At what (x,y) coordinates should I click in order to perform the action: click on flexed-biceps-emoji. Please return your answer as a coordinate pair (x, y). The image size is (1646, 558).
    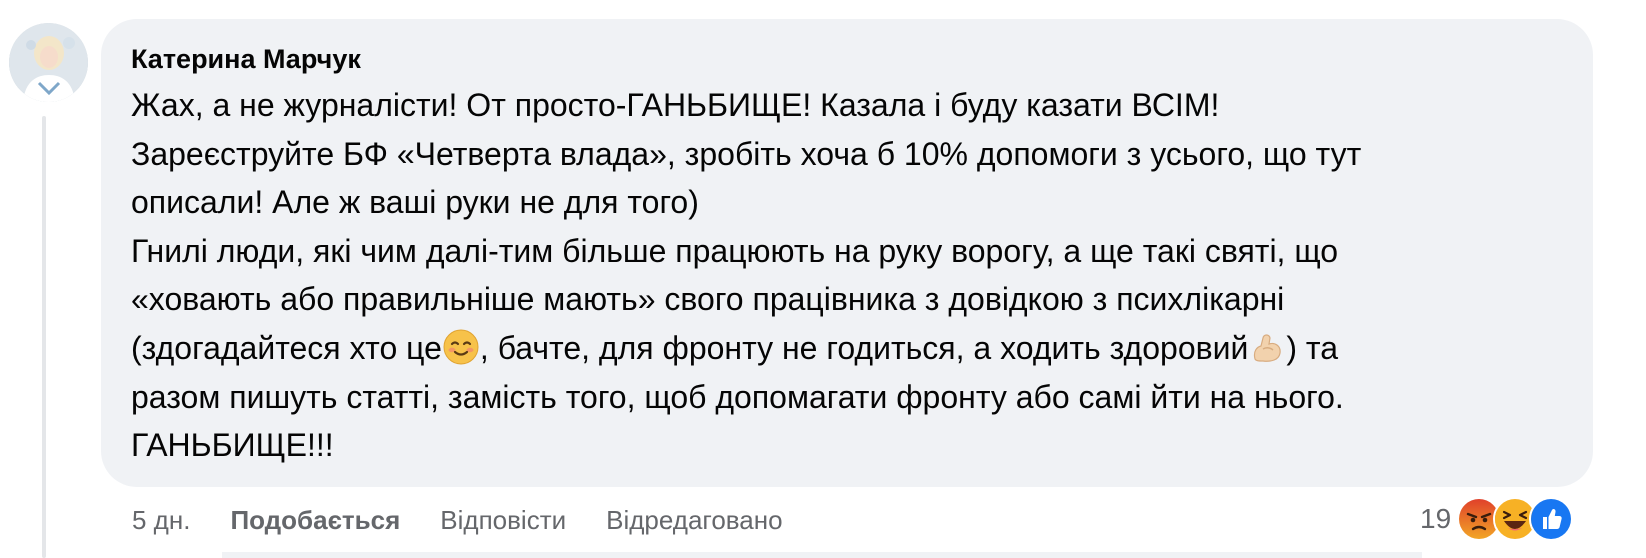
    Looking at the image, I should click on (1267, 347).